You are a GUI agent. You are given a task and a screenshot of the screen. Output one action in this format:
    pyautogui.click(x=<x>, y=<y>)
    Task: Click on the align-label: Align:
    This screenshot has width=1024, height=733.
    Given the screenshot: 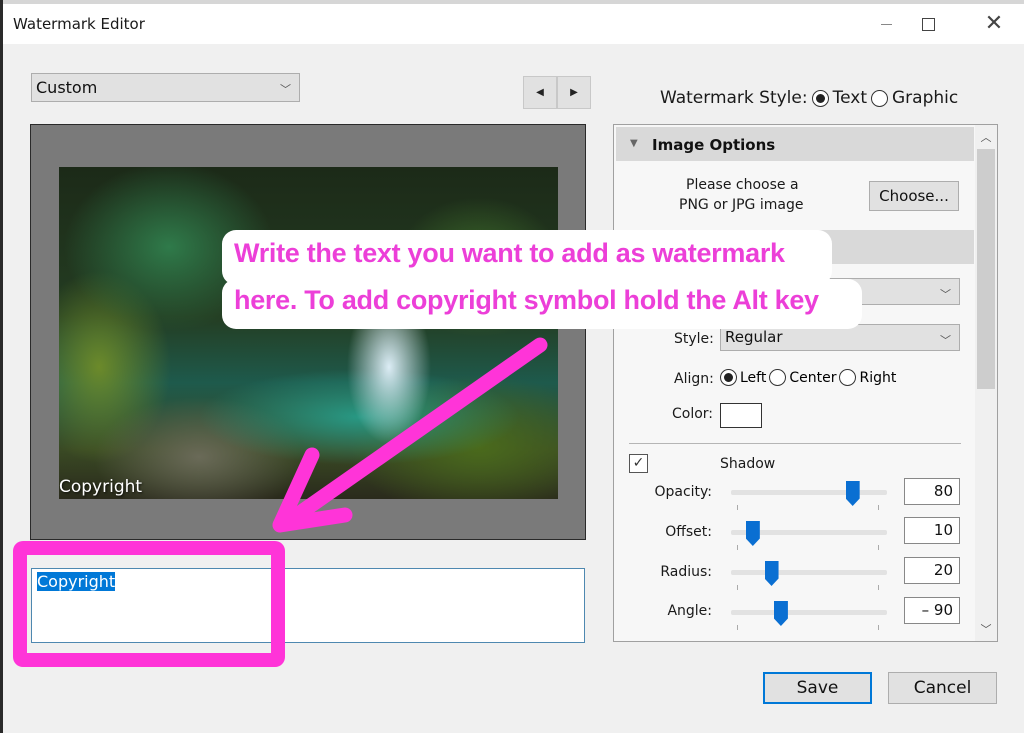 What is the action you would take?
    pyautogui.click(x=694, y=379)
    